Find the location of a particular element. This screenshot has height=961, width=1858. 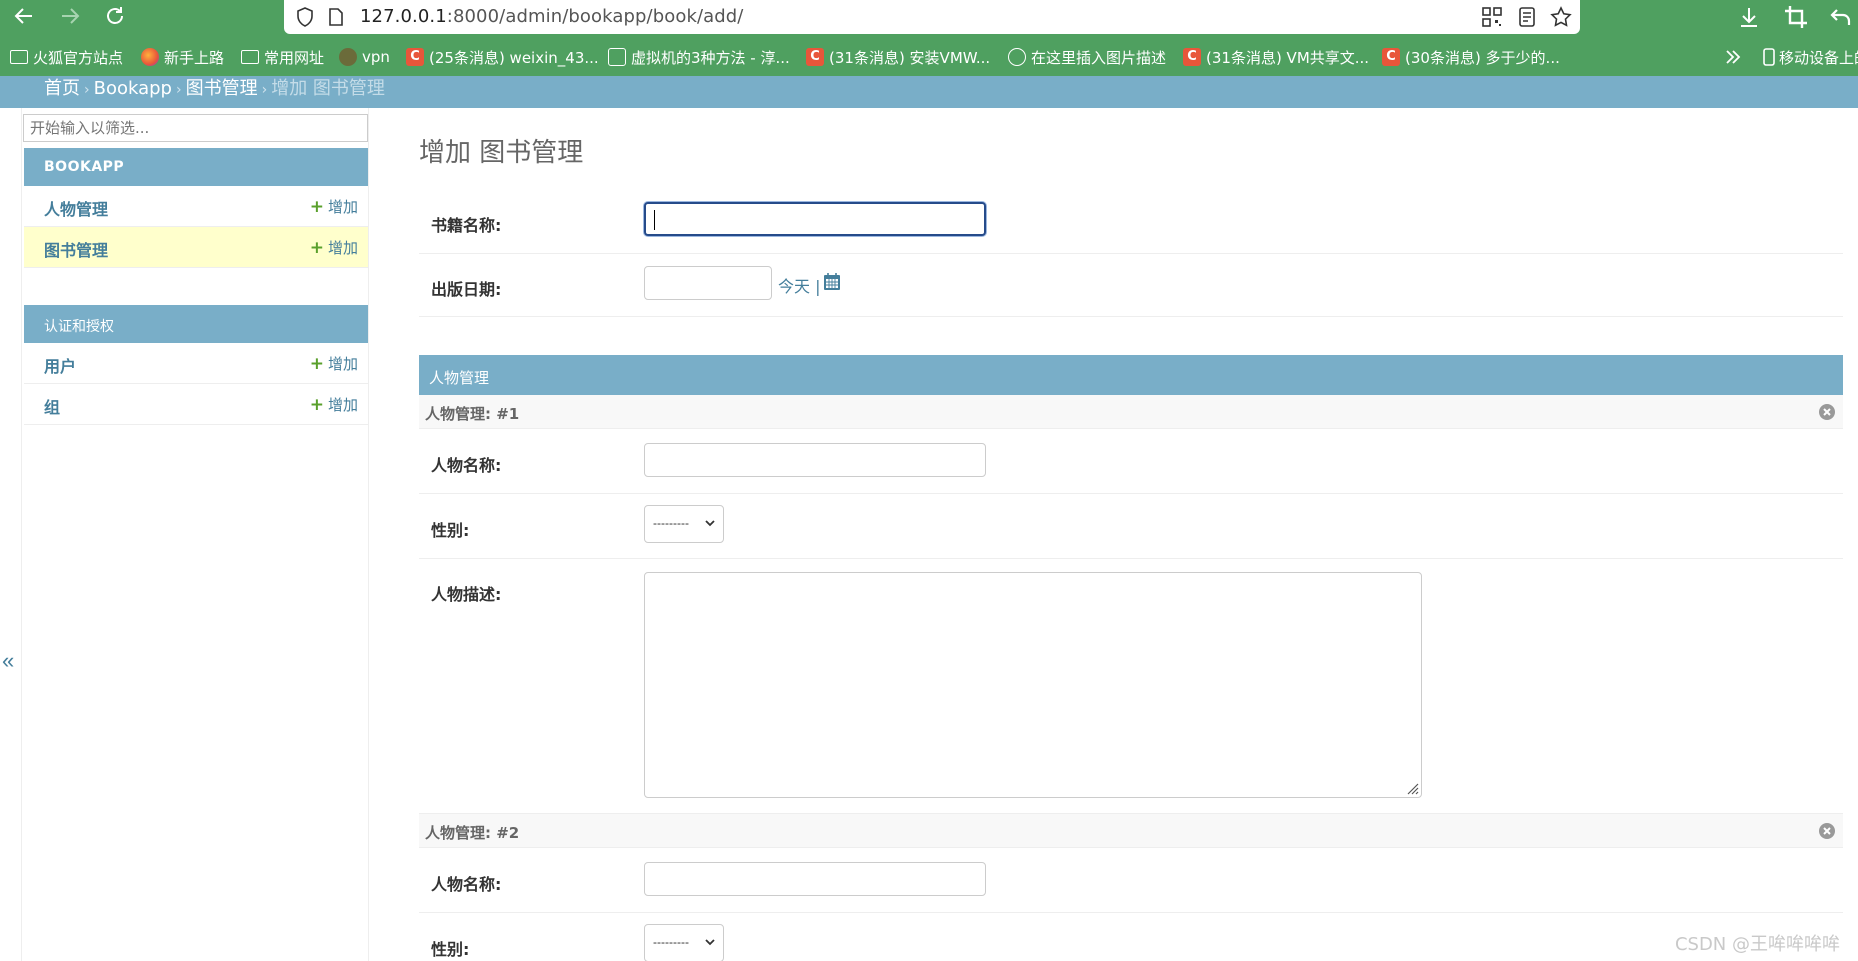

crop-icon is located at coordinates (1796, 17).